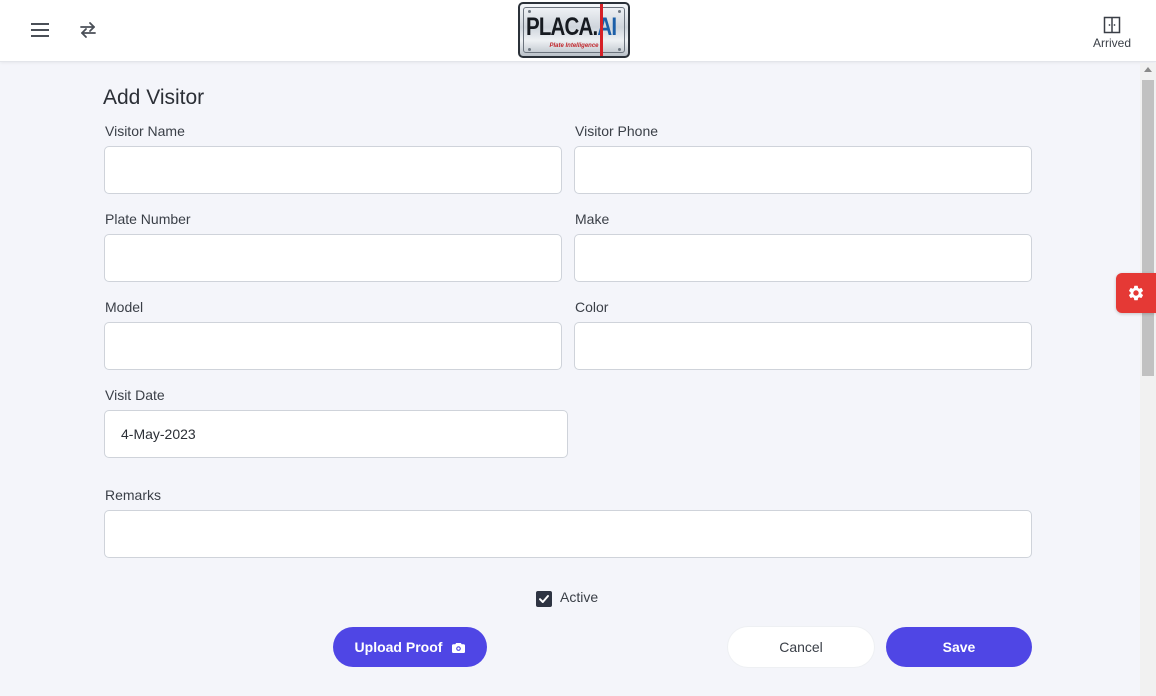  What do you see at coordinates (568, 534) in the screenshot?
I see `remarks-input` at bounding box center [568, 534].